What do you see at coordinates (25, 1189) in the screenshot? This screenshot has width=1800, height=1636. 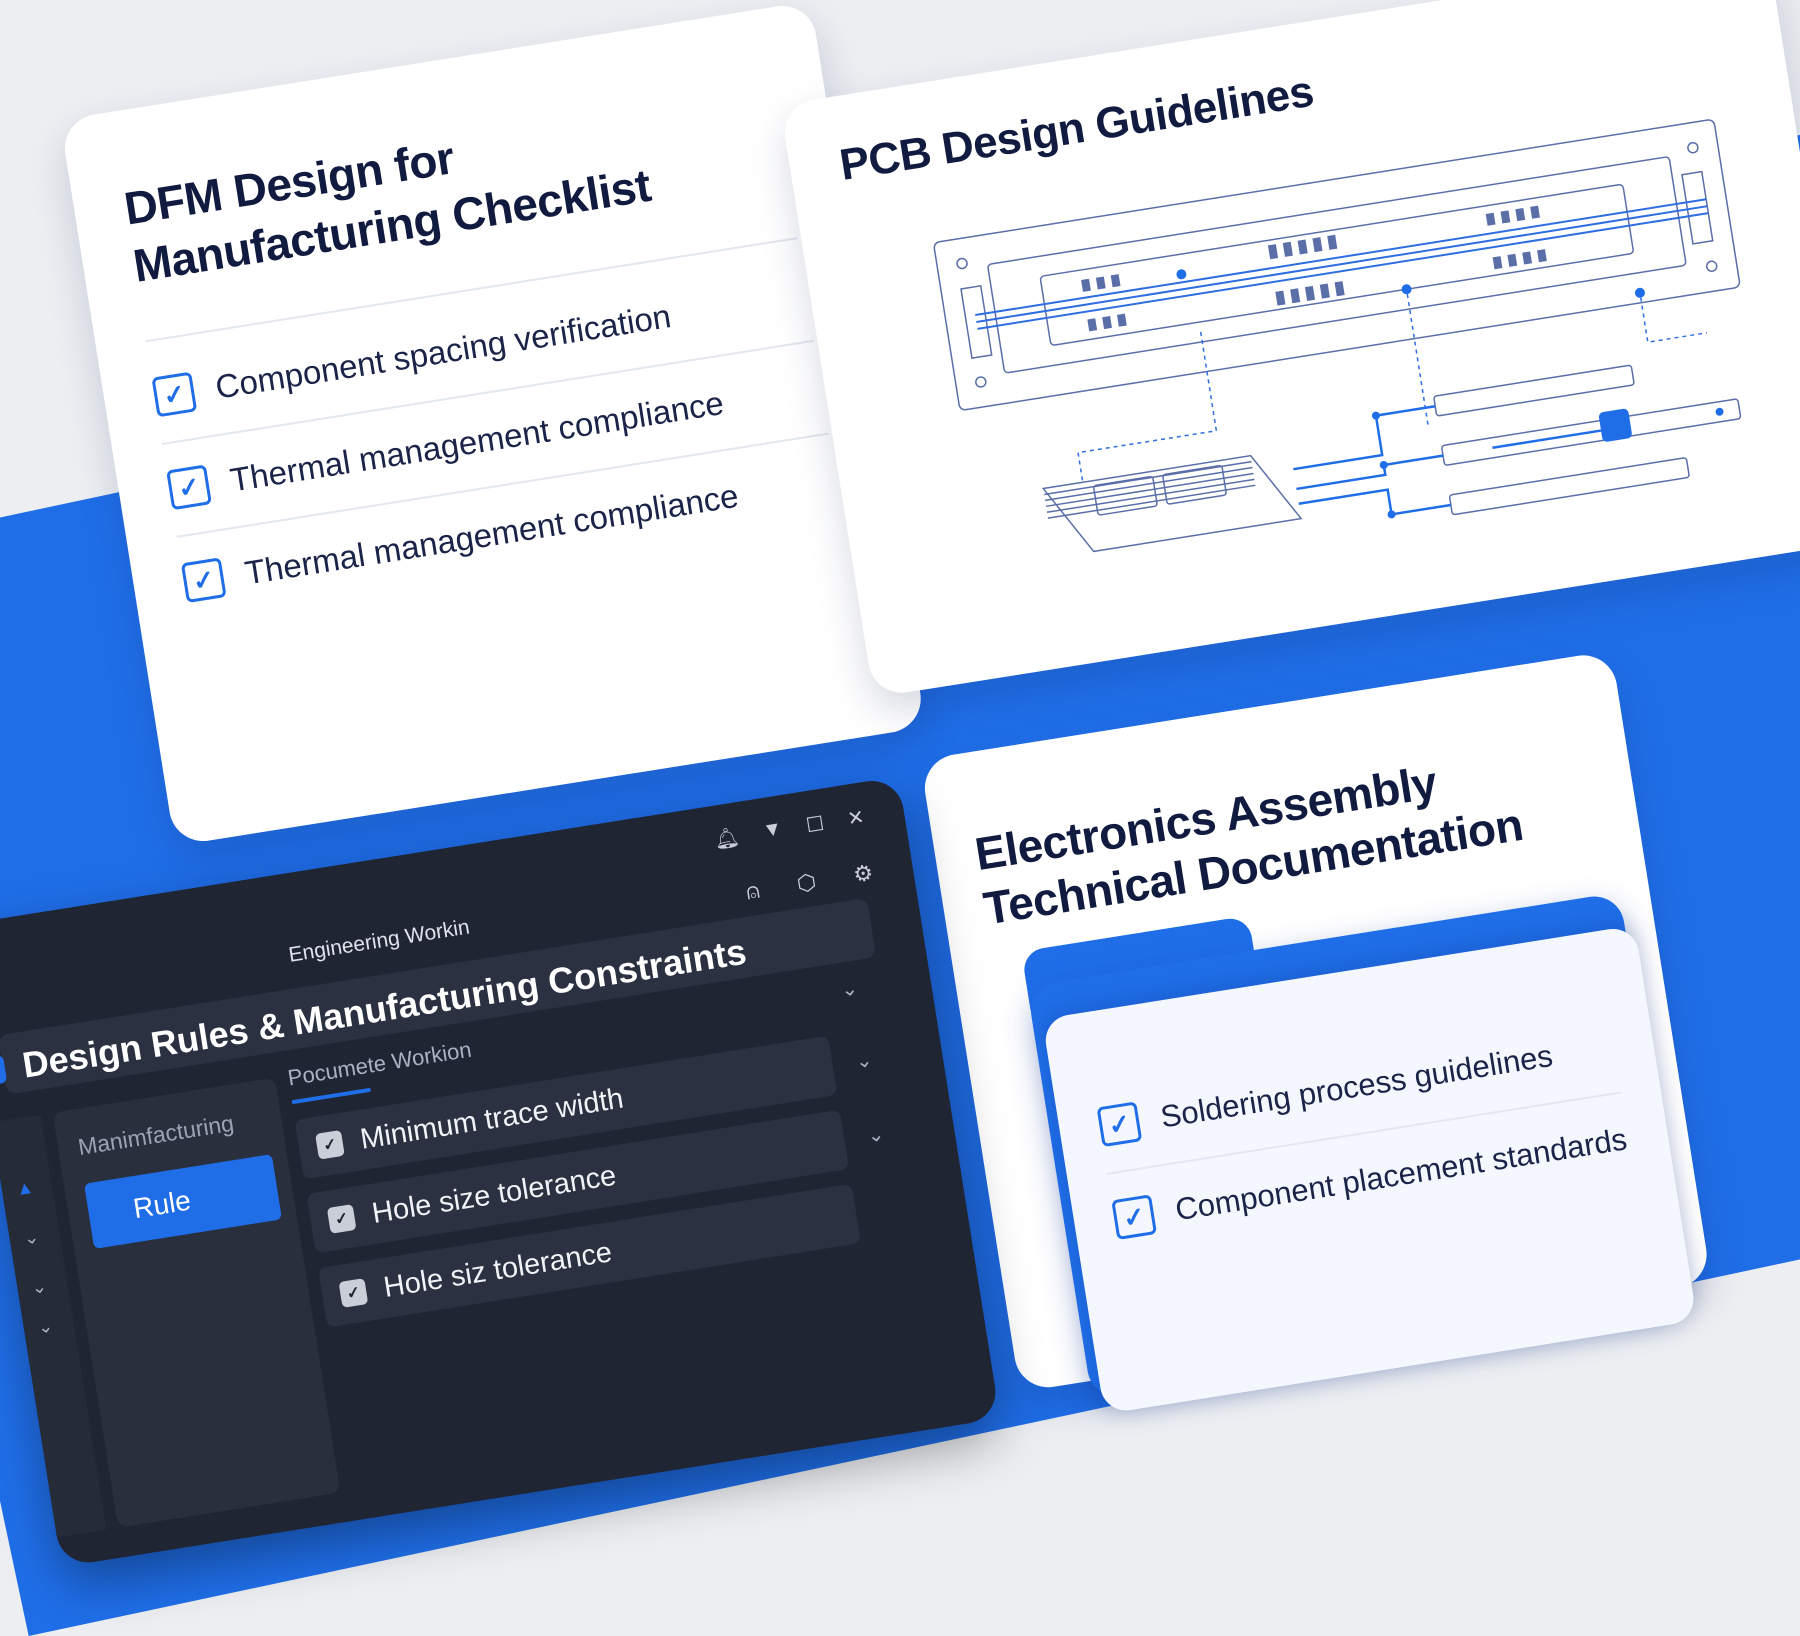 I see `triangle-icon: ▲` at bounding box center [25, 1189].